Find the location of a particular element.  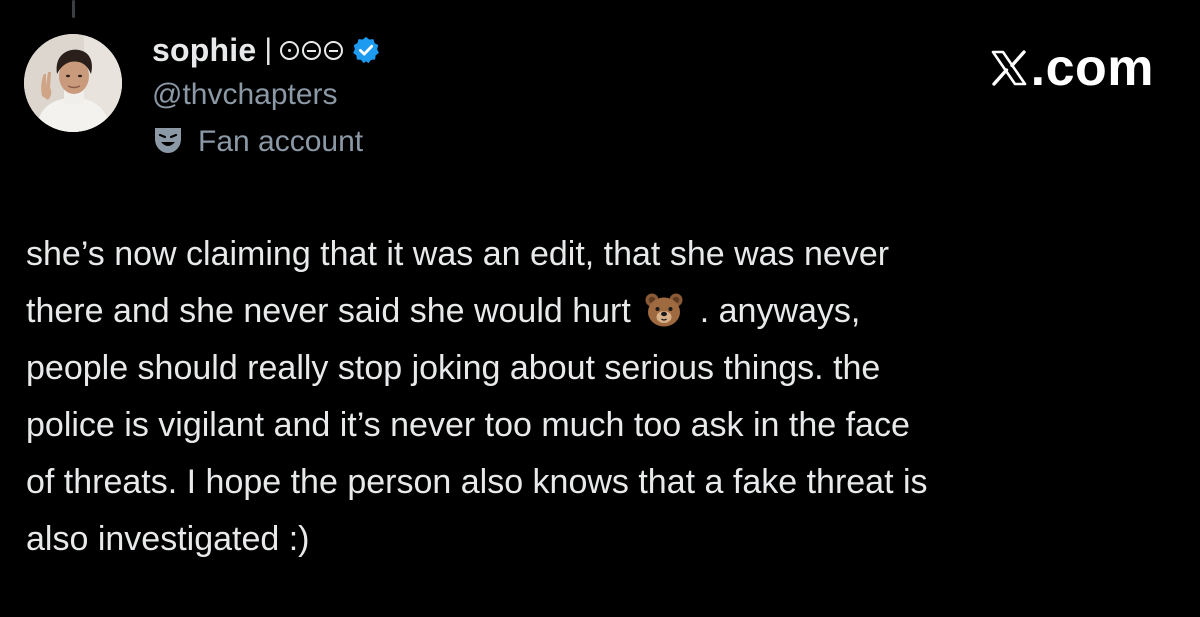

account-label-text: Fan account is located at coordinates (281, 141).